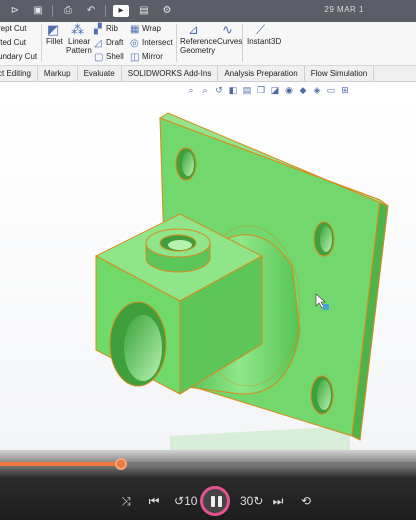 Image resolution: width=416 pixels, height=520 pixels. I want to click on hide-show-icon: ◉, so click(289, 90).